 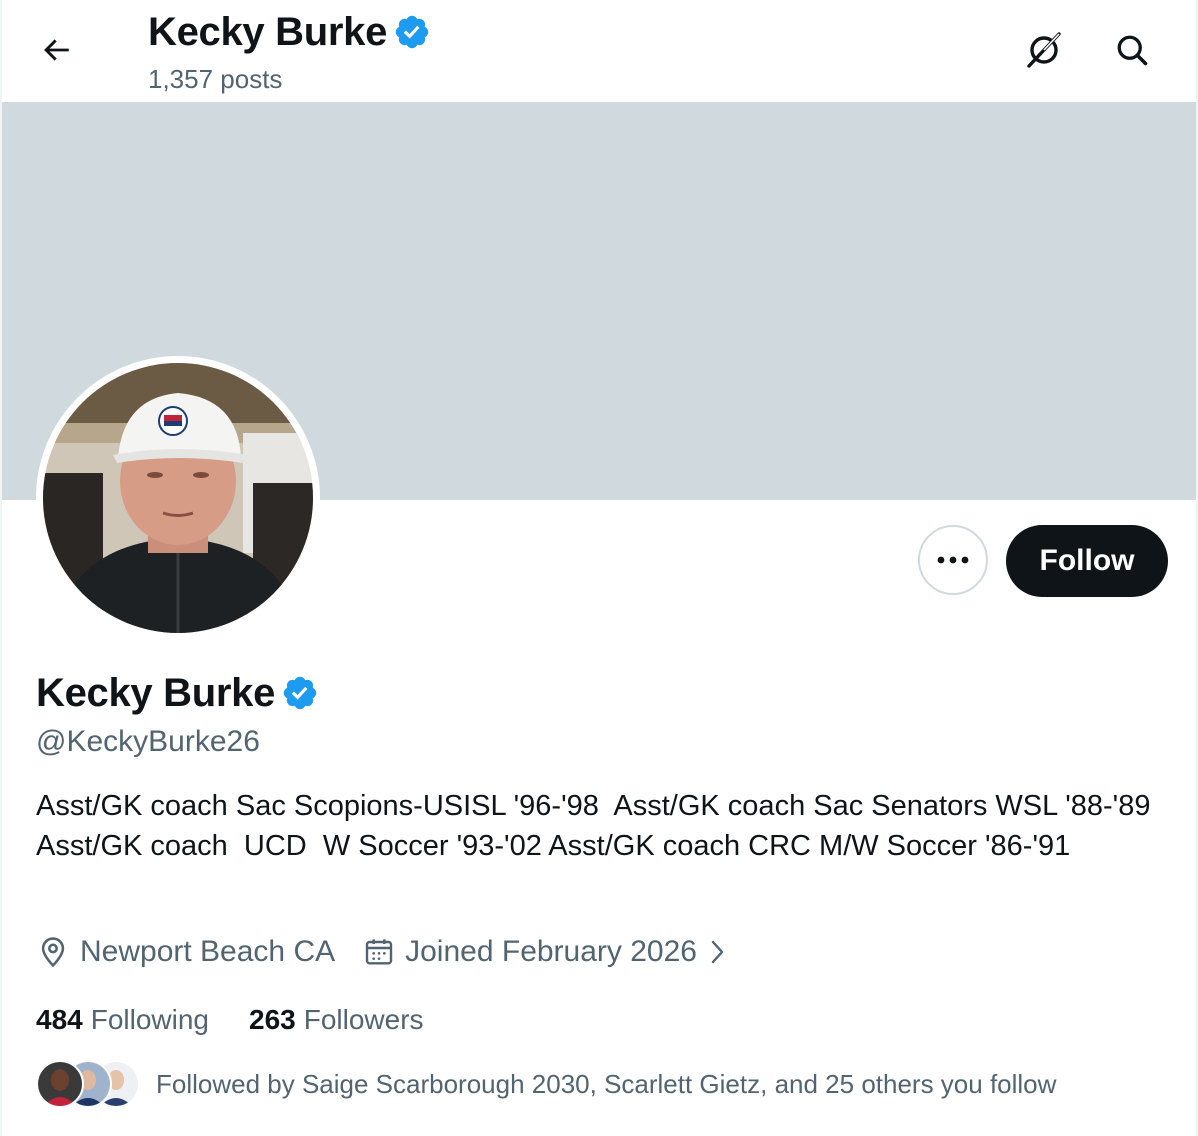 I want to click on search-button, so click(x=1132, y=50).